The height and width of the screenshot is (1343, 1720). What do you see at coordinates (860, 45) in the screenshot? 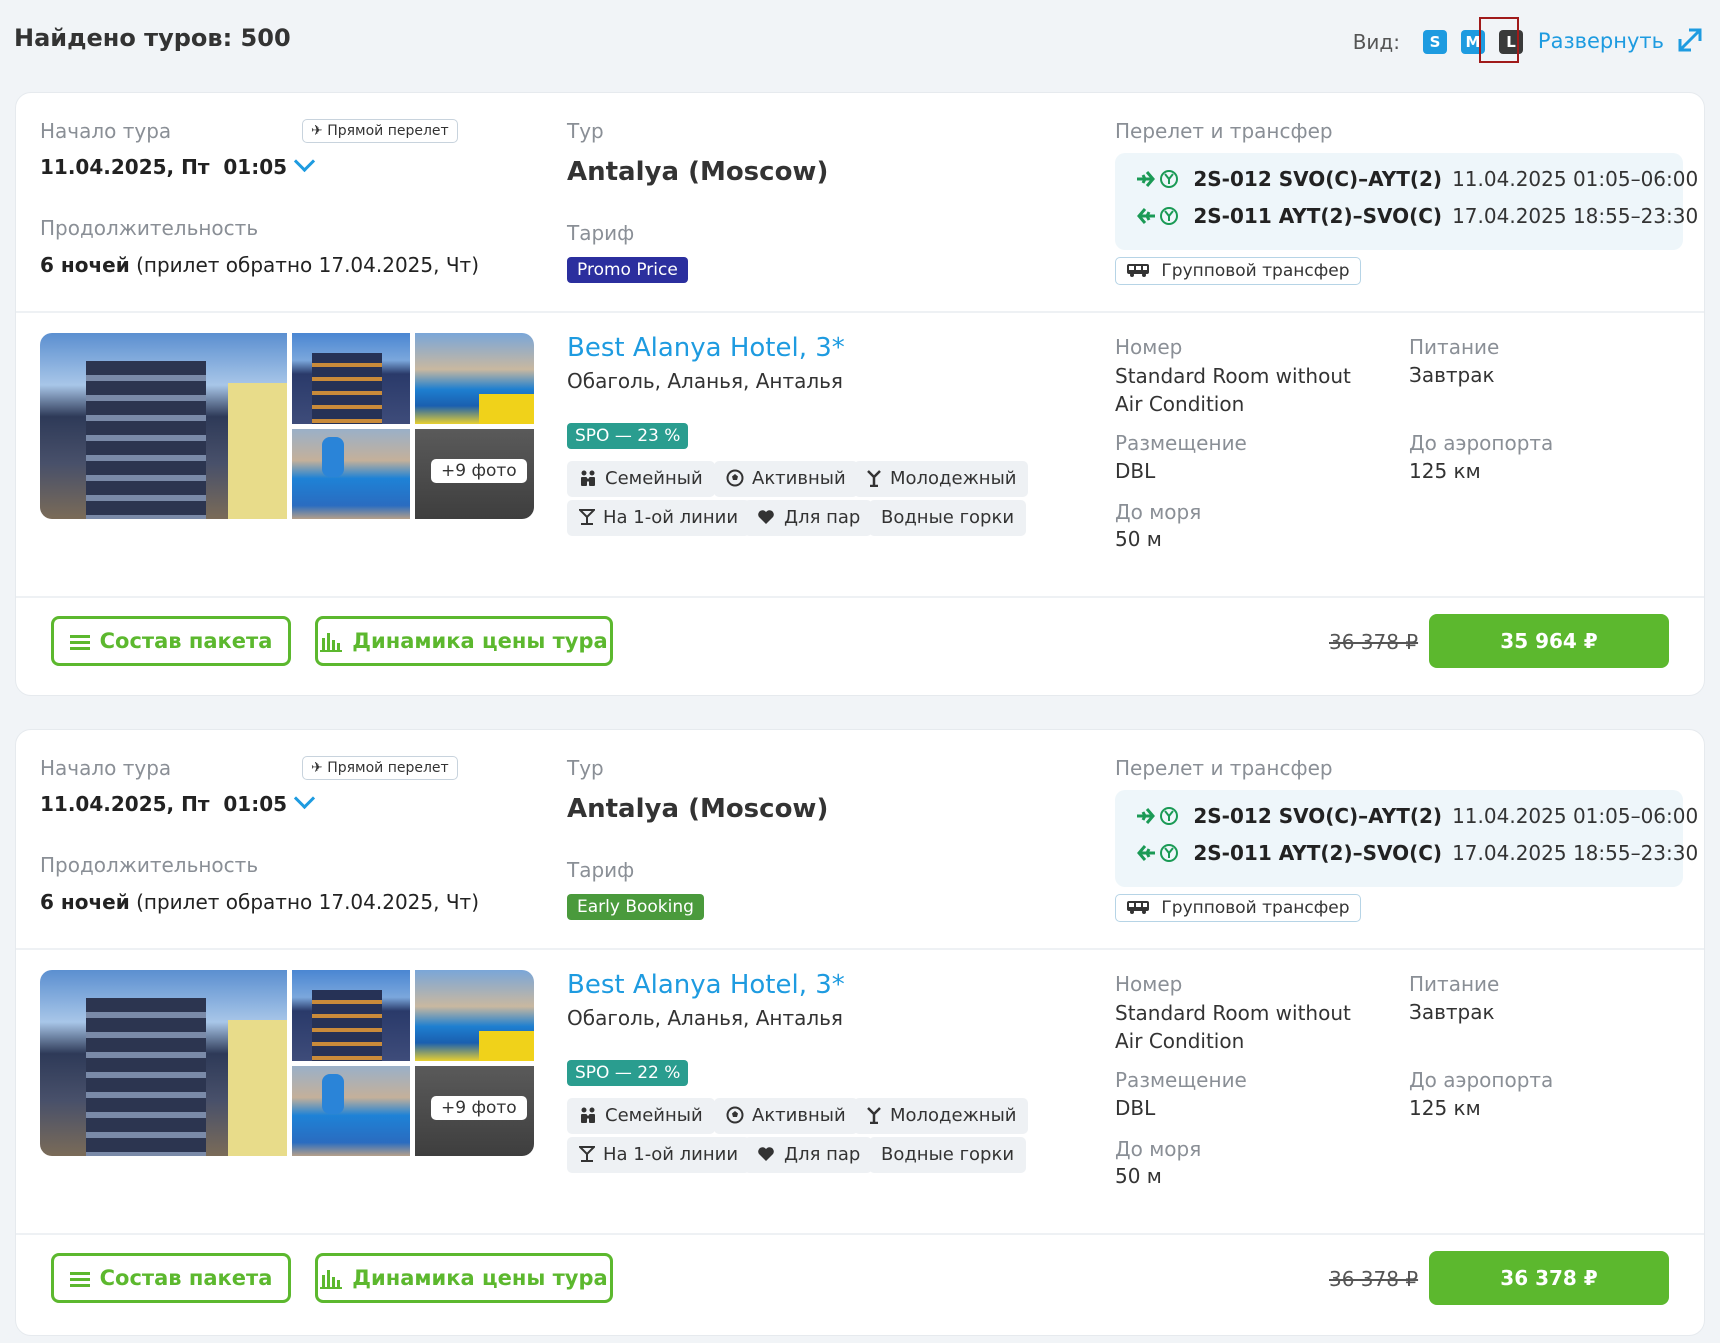
I see `results-header: Найдено туров: 500 Вид: S M L Развернуть` at bounding box center [860, 45].